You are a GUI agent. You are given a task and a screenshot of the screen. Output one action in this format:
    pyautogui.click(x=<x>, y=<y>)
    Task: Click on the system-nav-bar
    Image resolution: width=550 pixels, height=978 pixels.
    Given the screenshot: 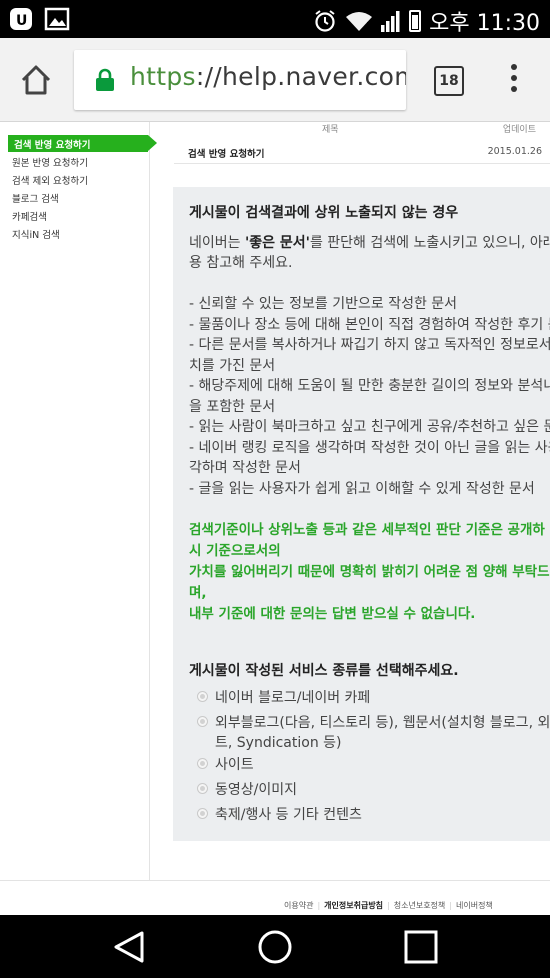 What is the action you would take?
    pyautogui.click(x=275, y=946)
    